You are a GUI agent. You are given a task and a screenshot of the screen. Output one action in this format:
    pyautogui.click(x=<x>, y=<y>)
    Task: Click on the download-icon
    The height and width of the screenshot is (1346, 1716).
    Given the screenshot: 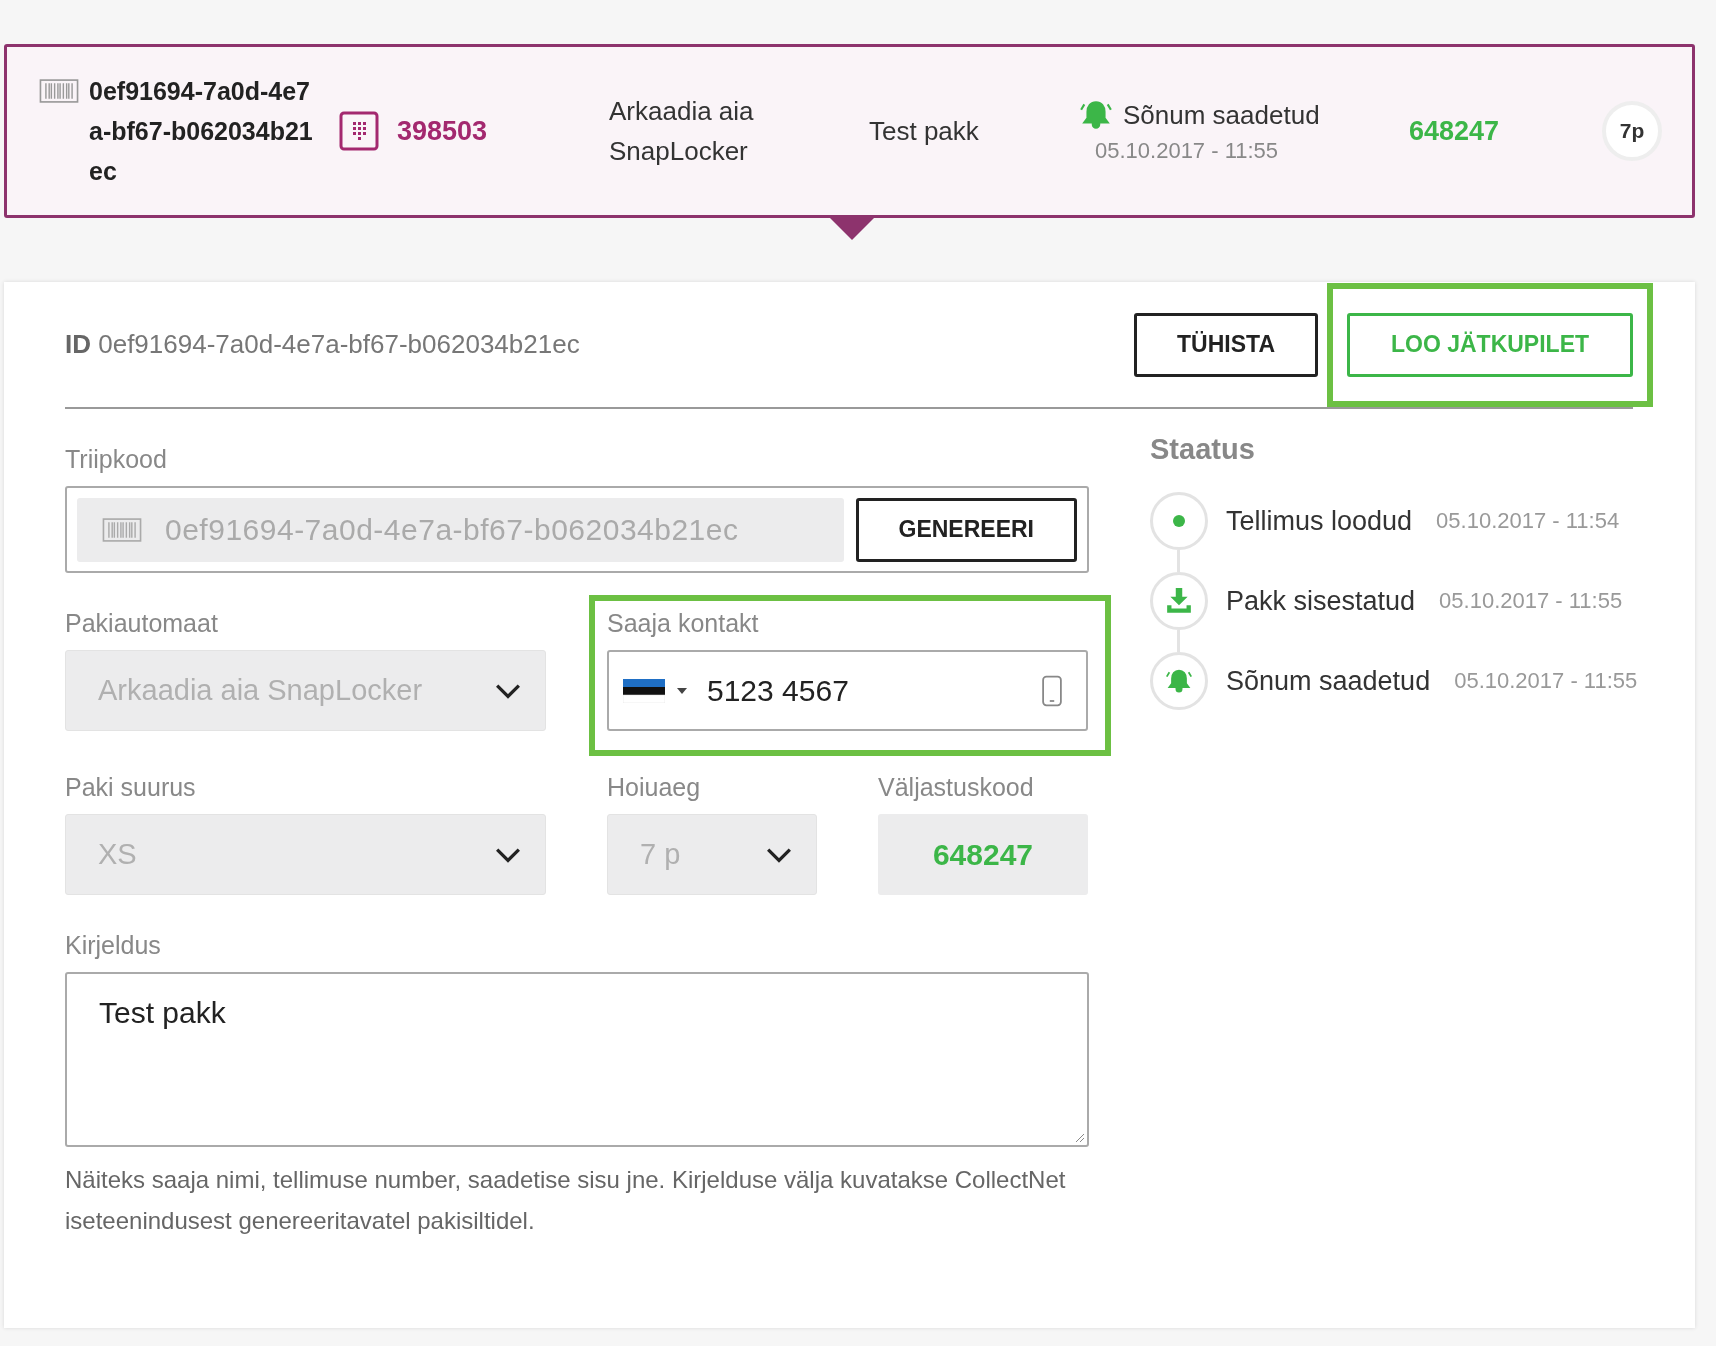 What is the action you would take?
    pyautogui.click(x=1179, y=601)
    